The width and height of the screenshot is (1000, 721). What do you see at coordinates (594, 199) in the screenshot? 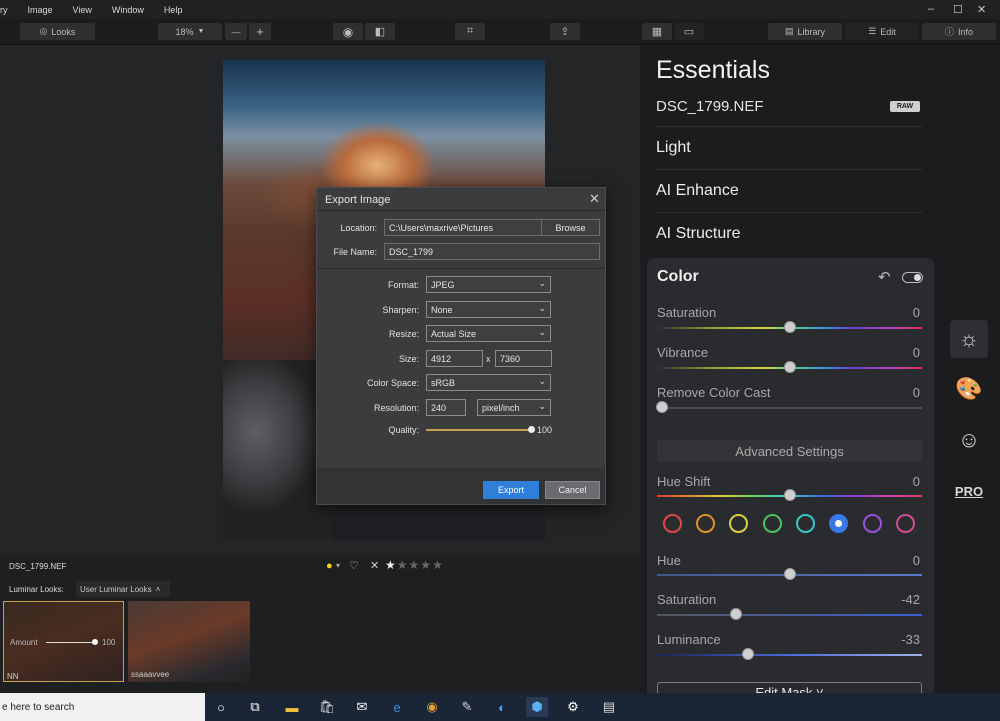
I see `close-icon: ✕` at bounding box center [594, 199].